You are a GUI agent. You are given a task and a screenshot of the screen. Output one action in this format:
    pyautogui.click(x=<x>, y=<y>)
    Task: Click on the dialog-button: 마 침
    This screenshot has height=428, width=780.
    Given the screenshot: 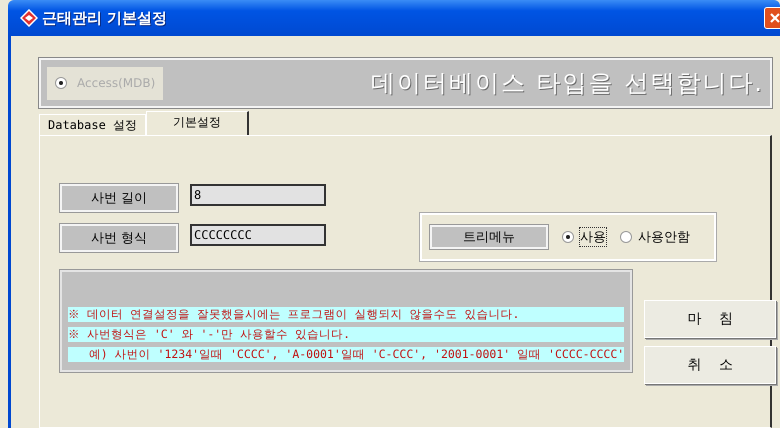 What is the action you would take?
    pyautogui.click(x=710, y=319)
    